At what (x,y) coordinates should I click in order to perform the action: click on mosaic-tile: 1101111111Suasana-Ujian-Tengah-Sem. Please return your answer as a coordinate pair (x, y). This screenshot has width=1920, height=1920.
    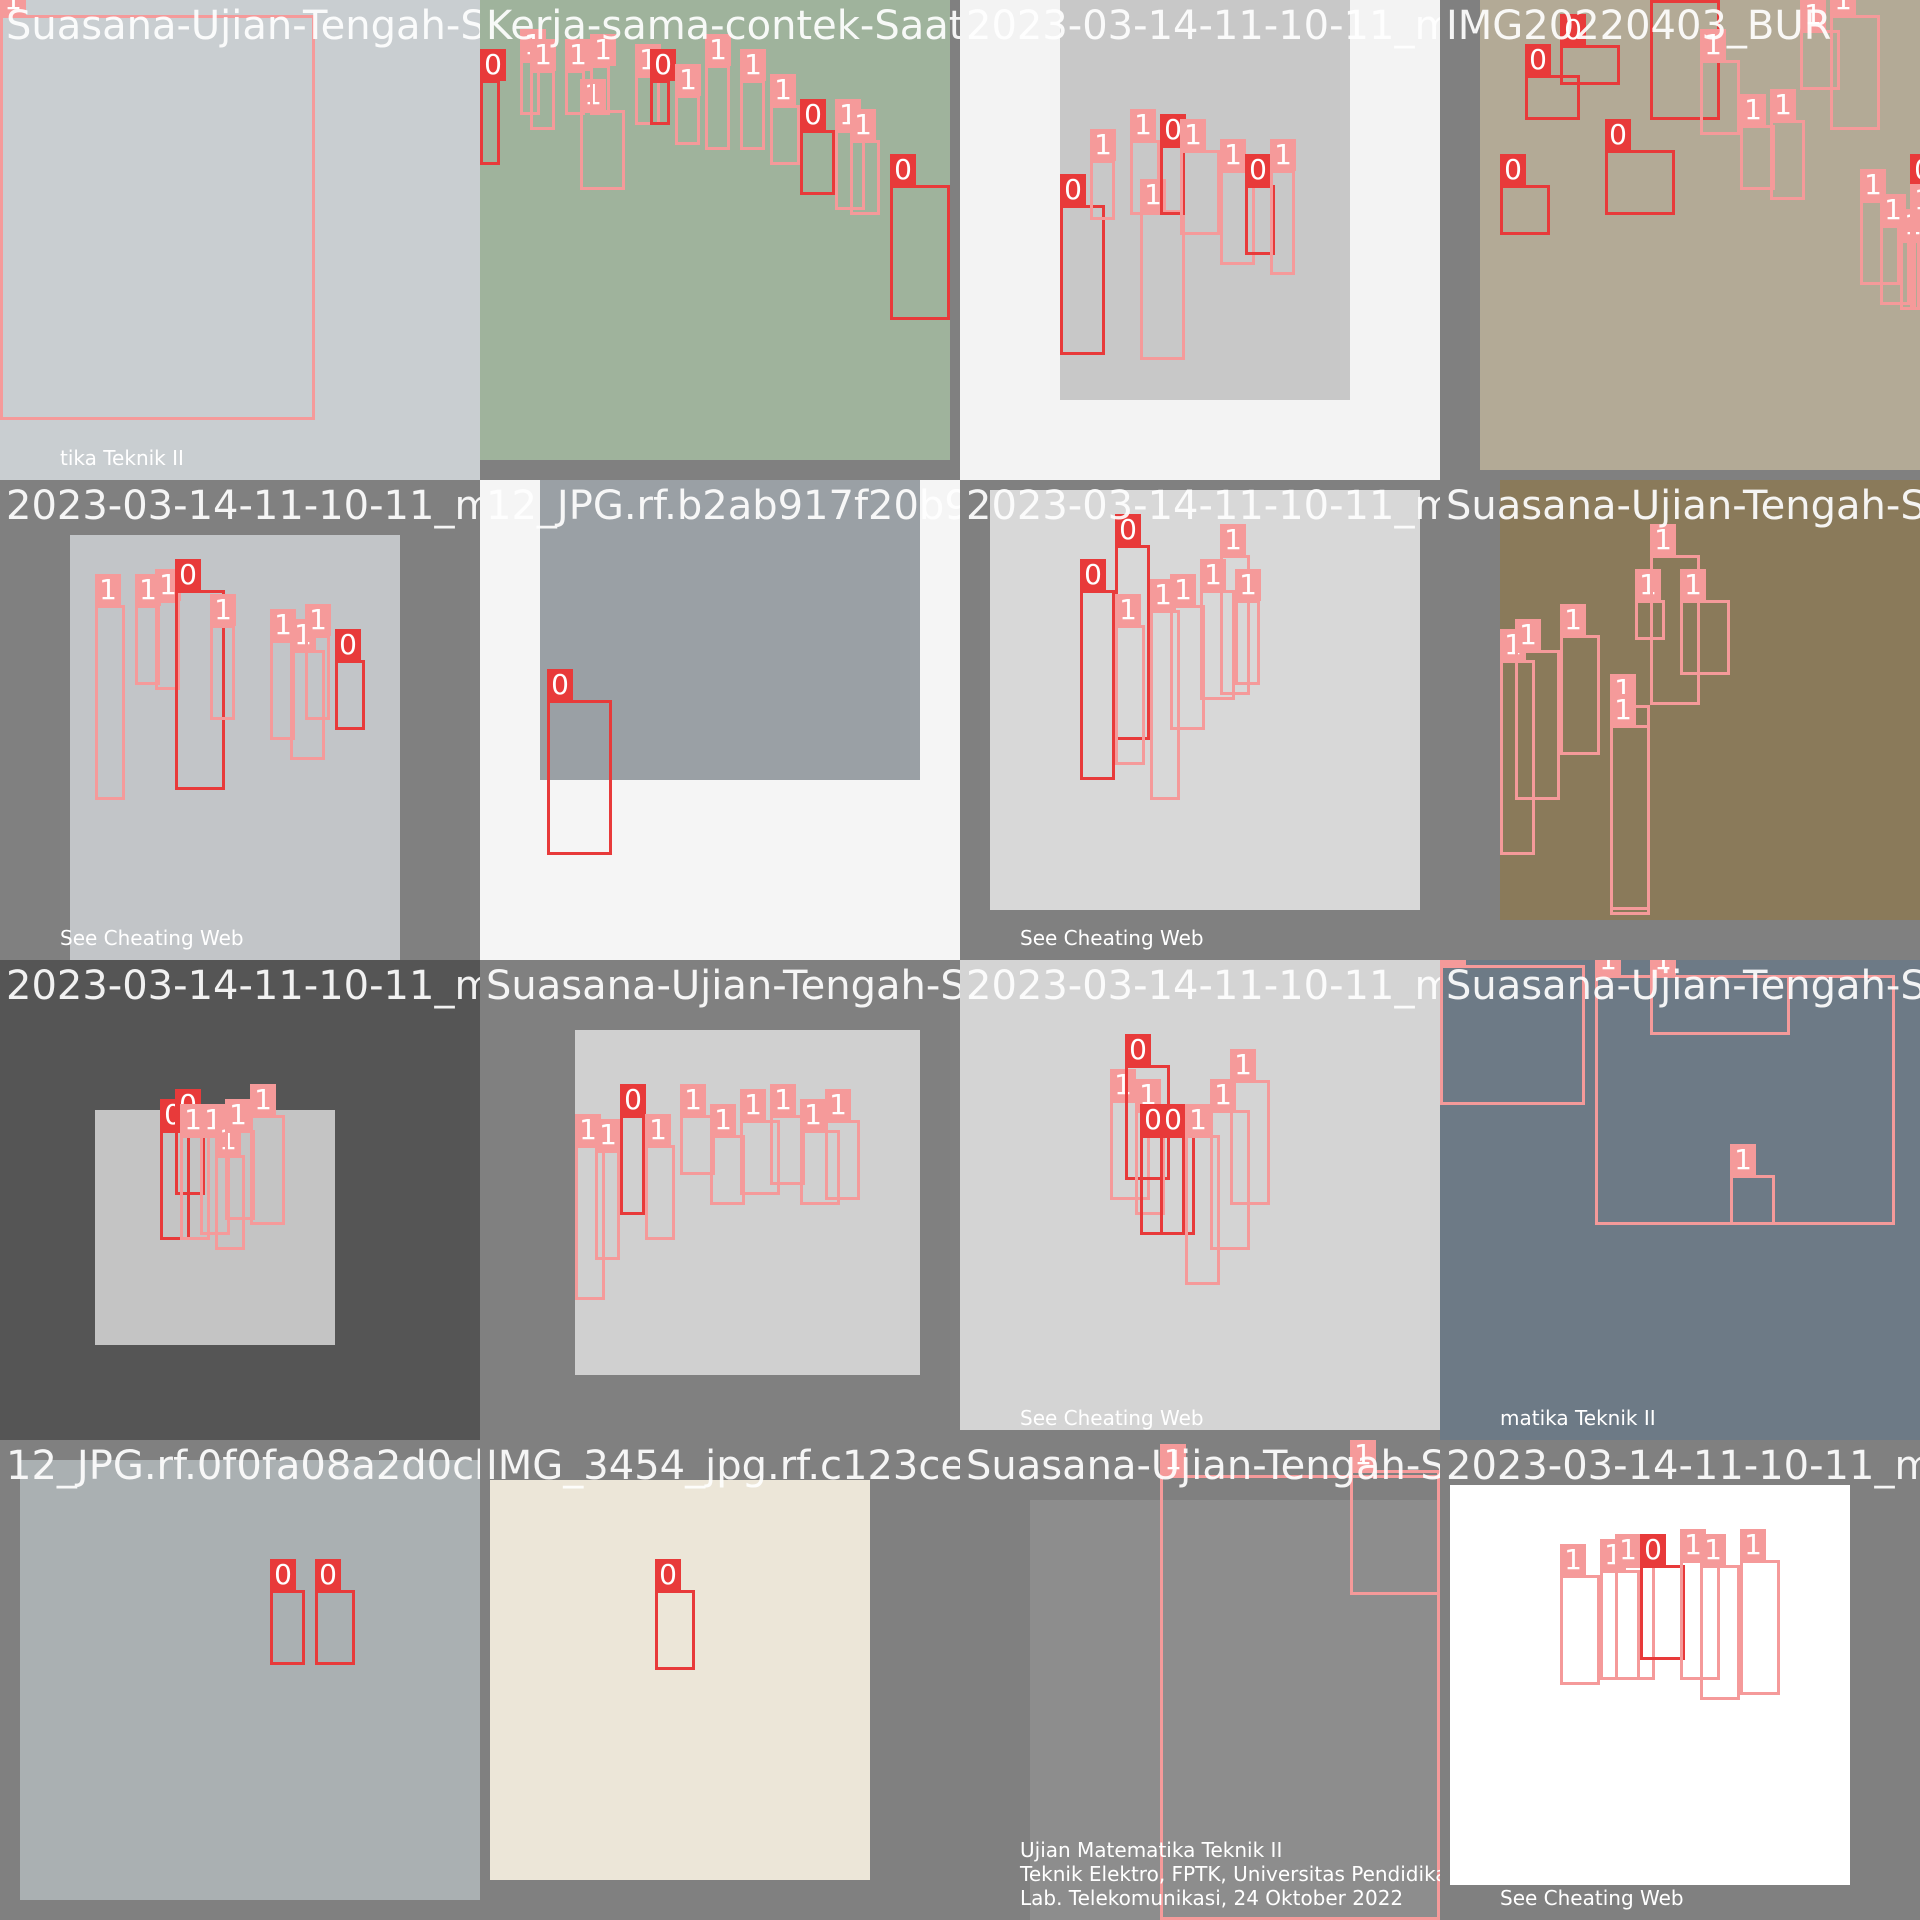
    Looking at the image, I should click on (720, 1200).